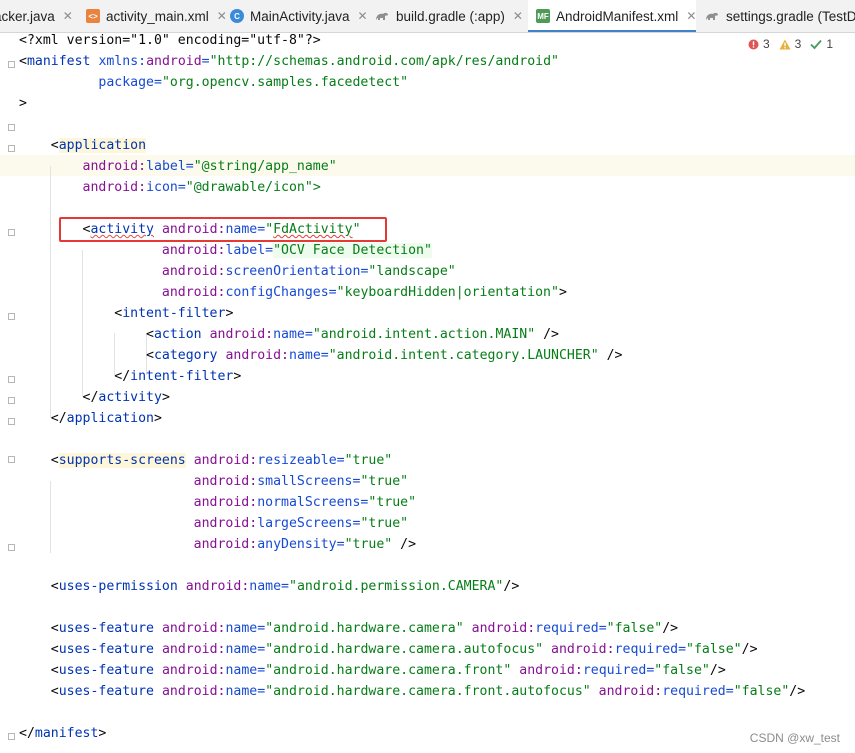  What do you see at coordinates (58, 61) in the screenshot?
I see `tag-name: manifest` at bounding box center [58, 61].